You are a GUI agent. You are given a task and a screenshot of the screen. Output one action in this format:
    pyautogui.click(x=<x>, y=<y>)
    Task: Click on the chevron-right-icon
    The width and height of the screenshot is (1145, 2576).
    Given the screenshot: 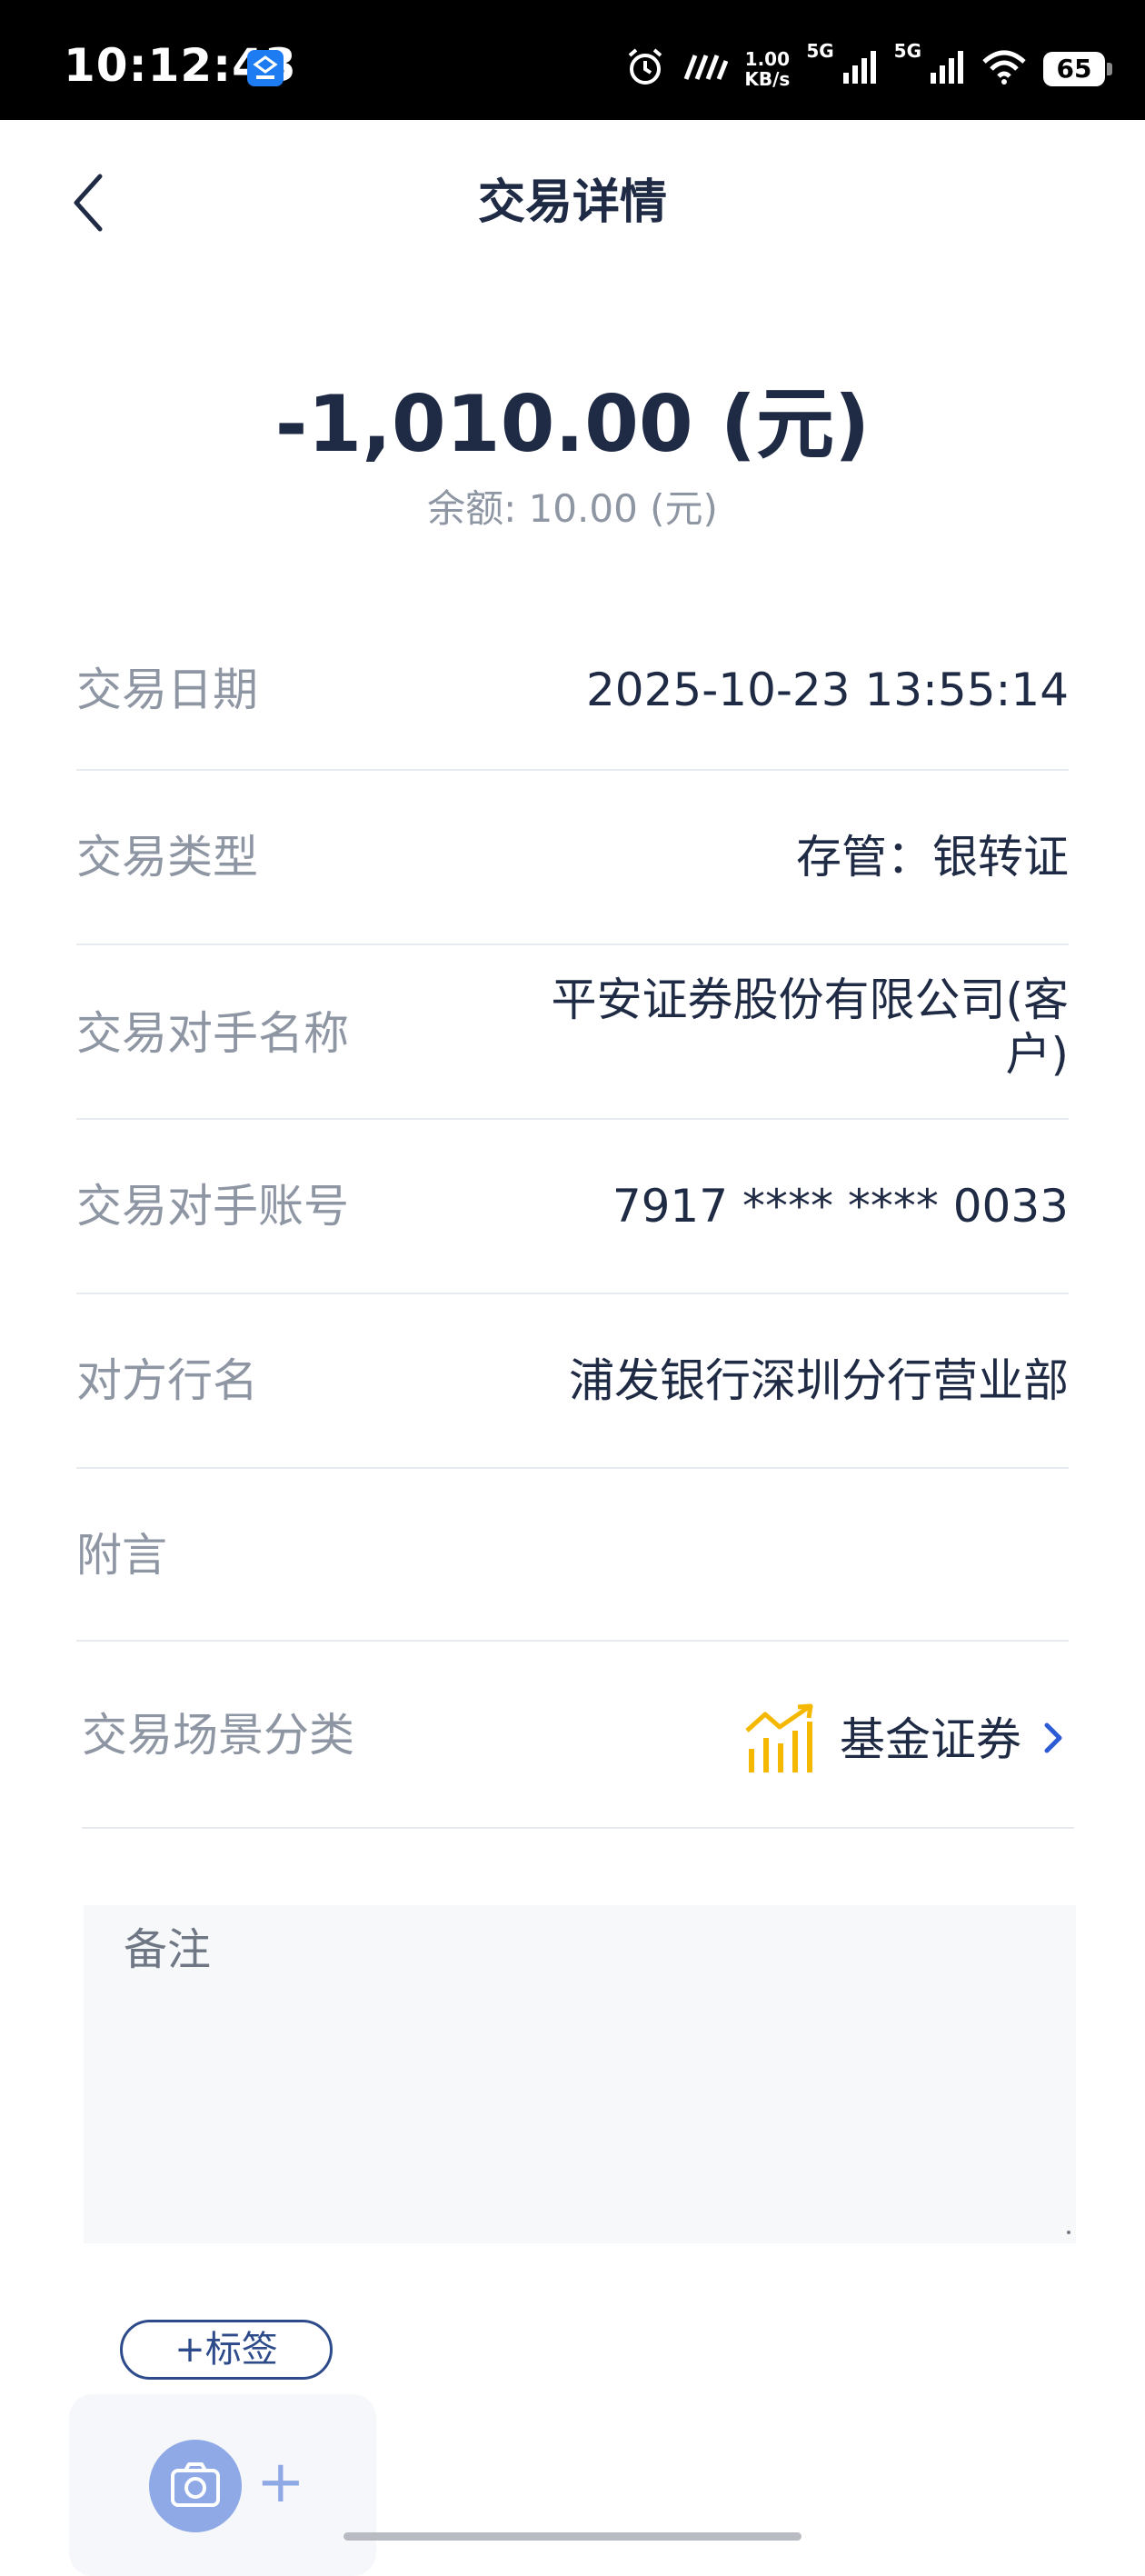 What is the action you would take?
    pyautogui.click(x=1053, y=1740)
    